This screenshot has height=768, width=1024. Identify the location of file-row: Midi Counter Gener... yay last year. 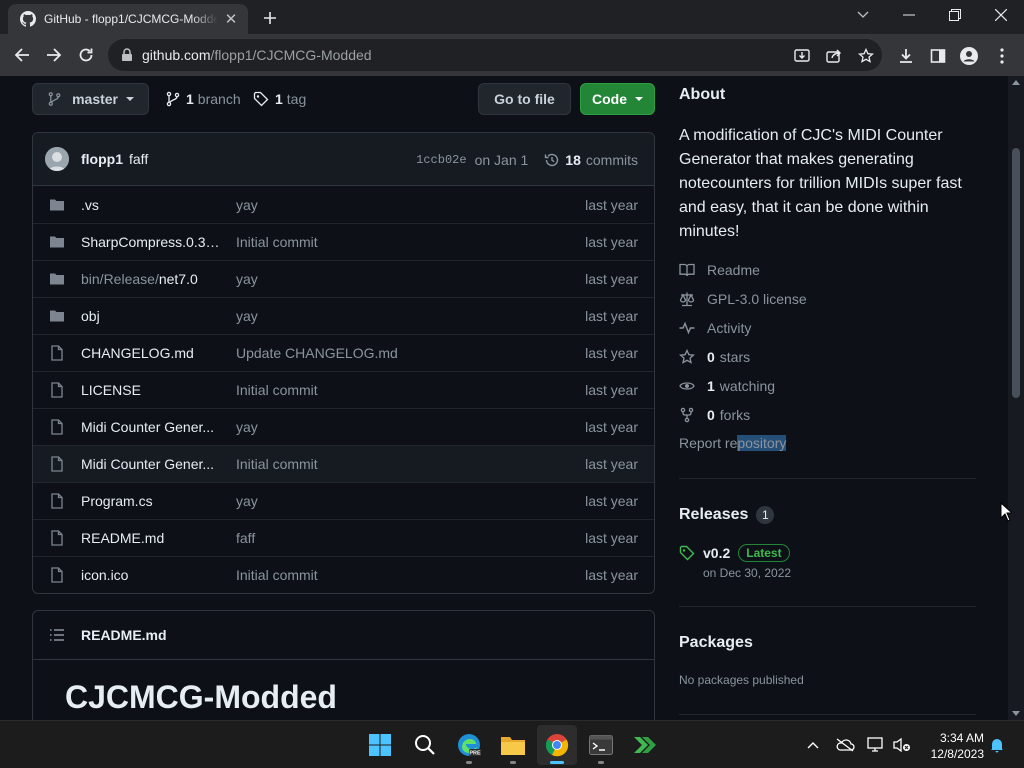
(343, 426).